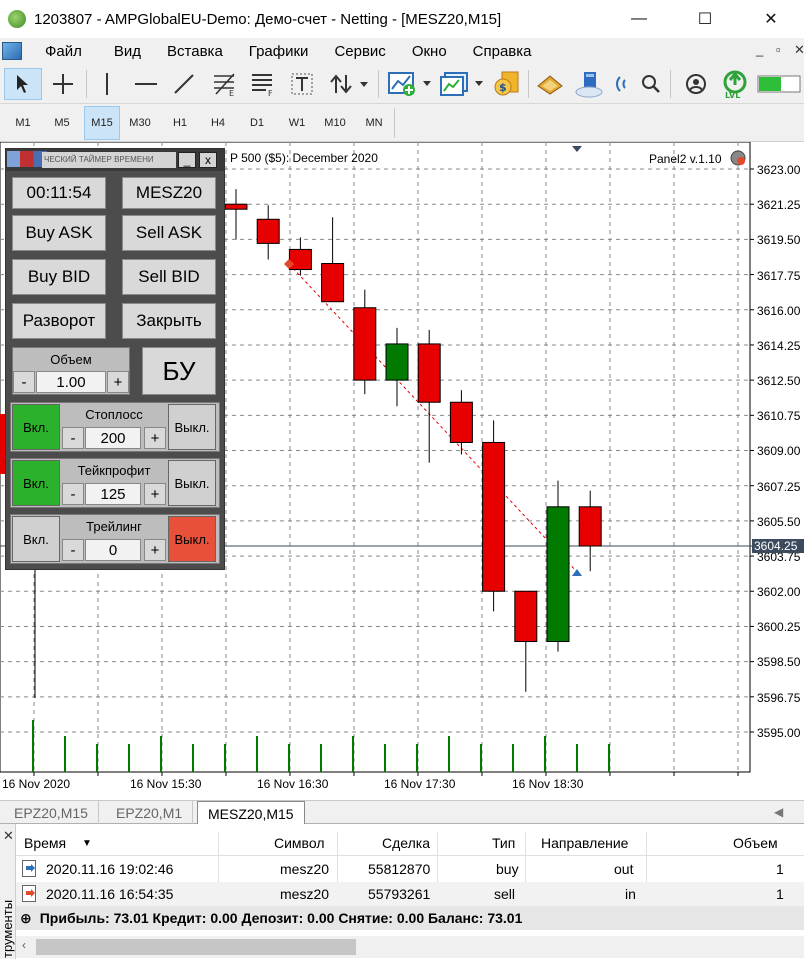  Describe the element at coordinates (150, 813) in the screenshot. I see `tab-epz20-m1: EPZ20,M1` at that location.